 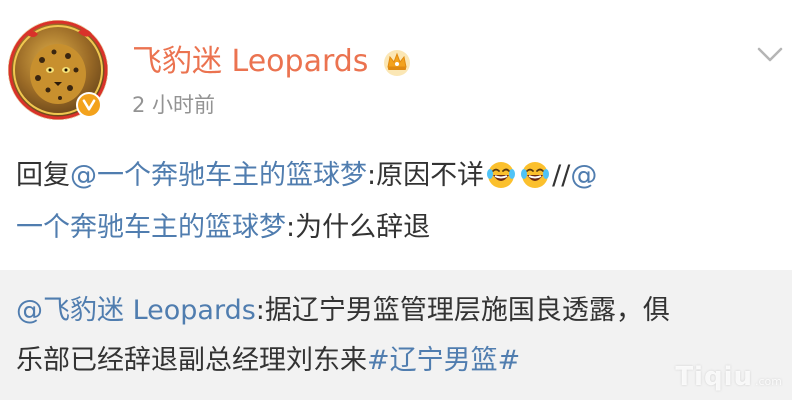 What do you see at coordinates (358, 227) in the screenshot?
I see `forward-text: :为什么辞退` at bounding box center [358, 227].